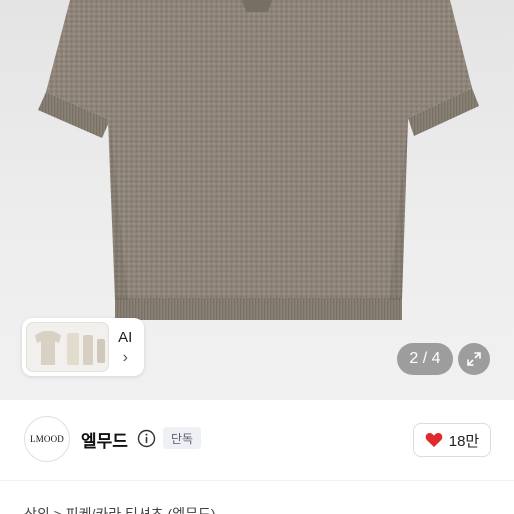  Describe the element at coordinates (104, 439) in the screenshot. I see `seller-name: 엘무드` at that location.